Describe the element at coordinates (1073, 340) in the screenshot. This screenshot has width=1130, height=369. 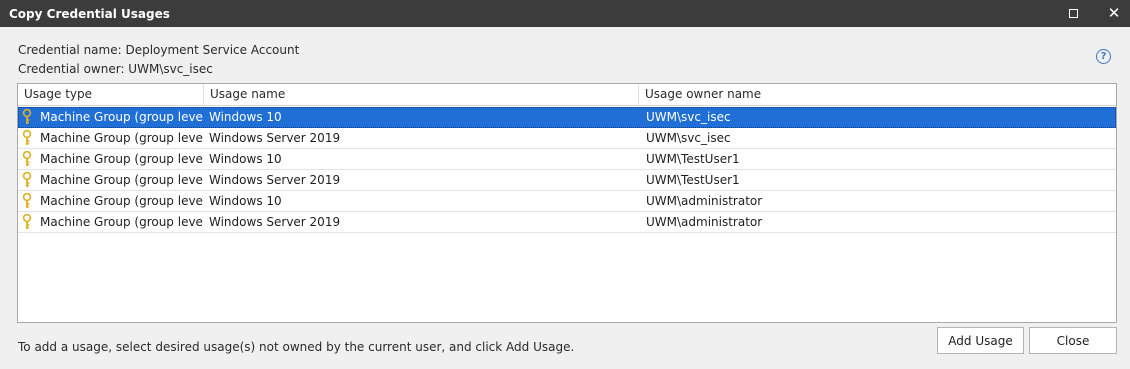
I see `close-button: Close` at that location.